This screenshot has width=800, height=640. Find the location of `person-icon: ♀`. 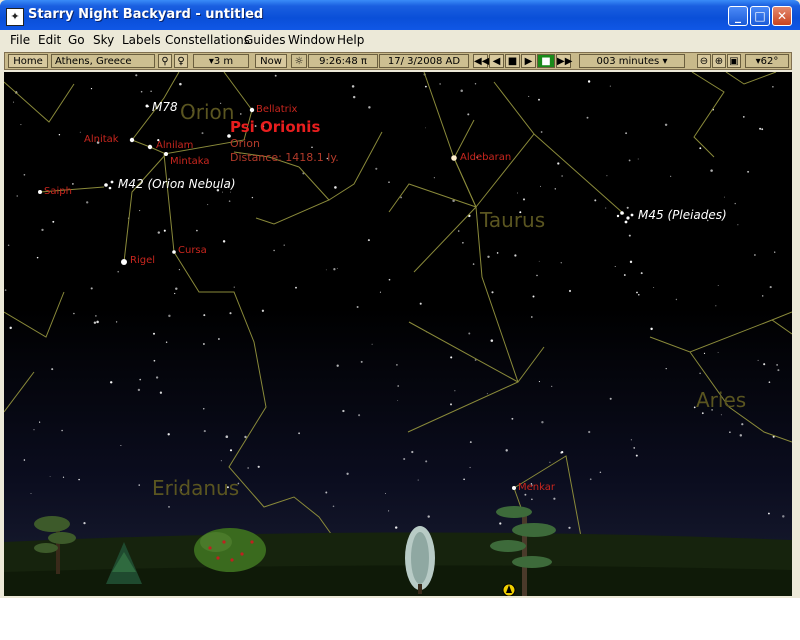

person-icon: ♀ is located at coordinates (181, 61).